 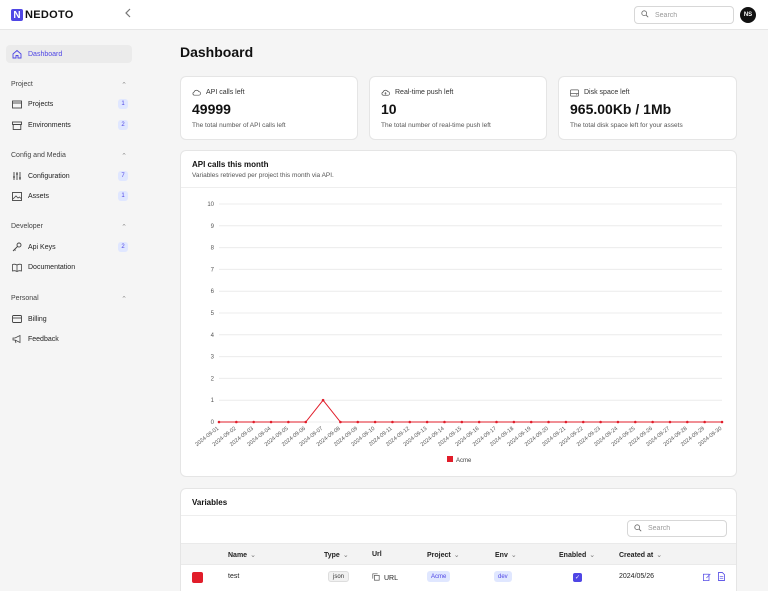 I want to click on enabled-checkbox: ✓, so click(x=577, y=577).